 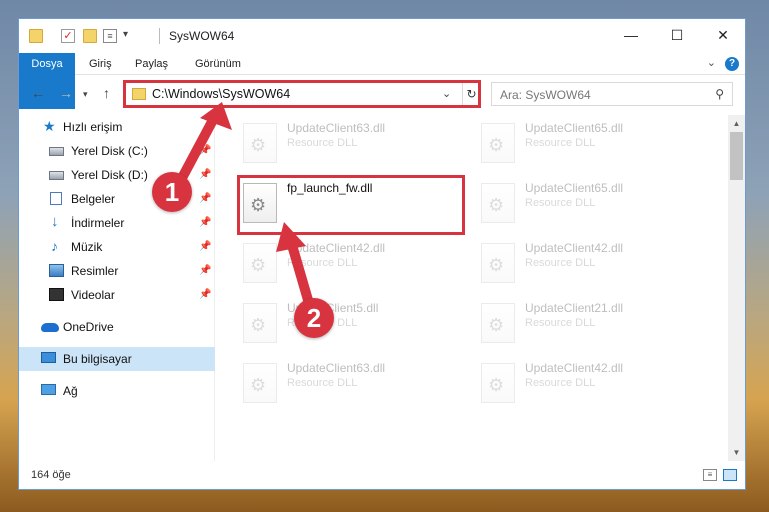 I want to click on item-count: 164 öğe, so click(x=51, y=475).